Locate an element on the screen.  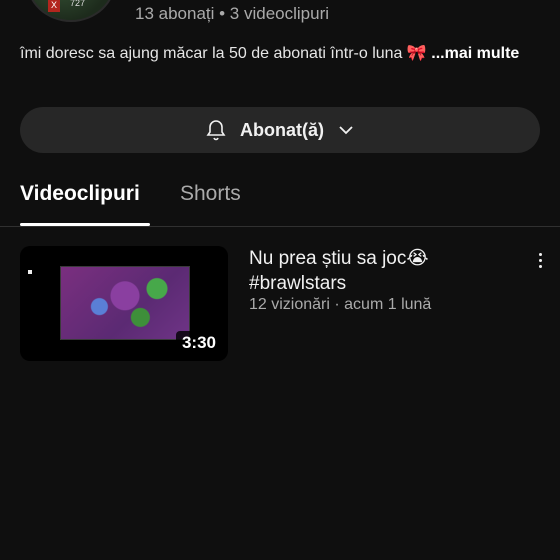
video-thumbnail: 3:30 is located at coordinates (124, 303).